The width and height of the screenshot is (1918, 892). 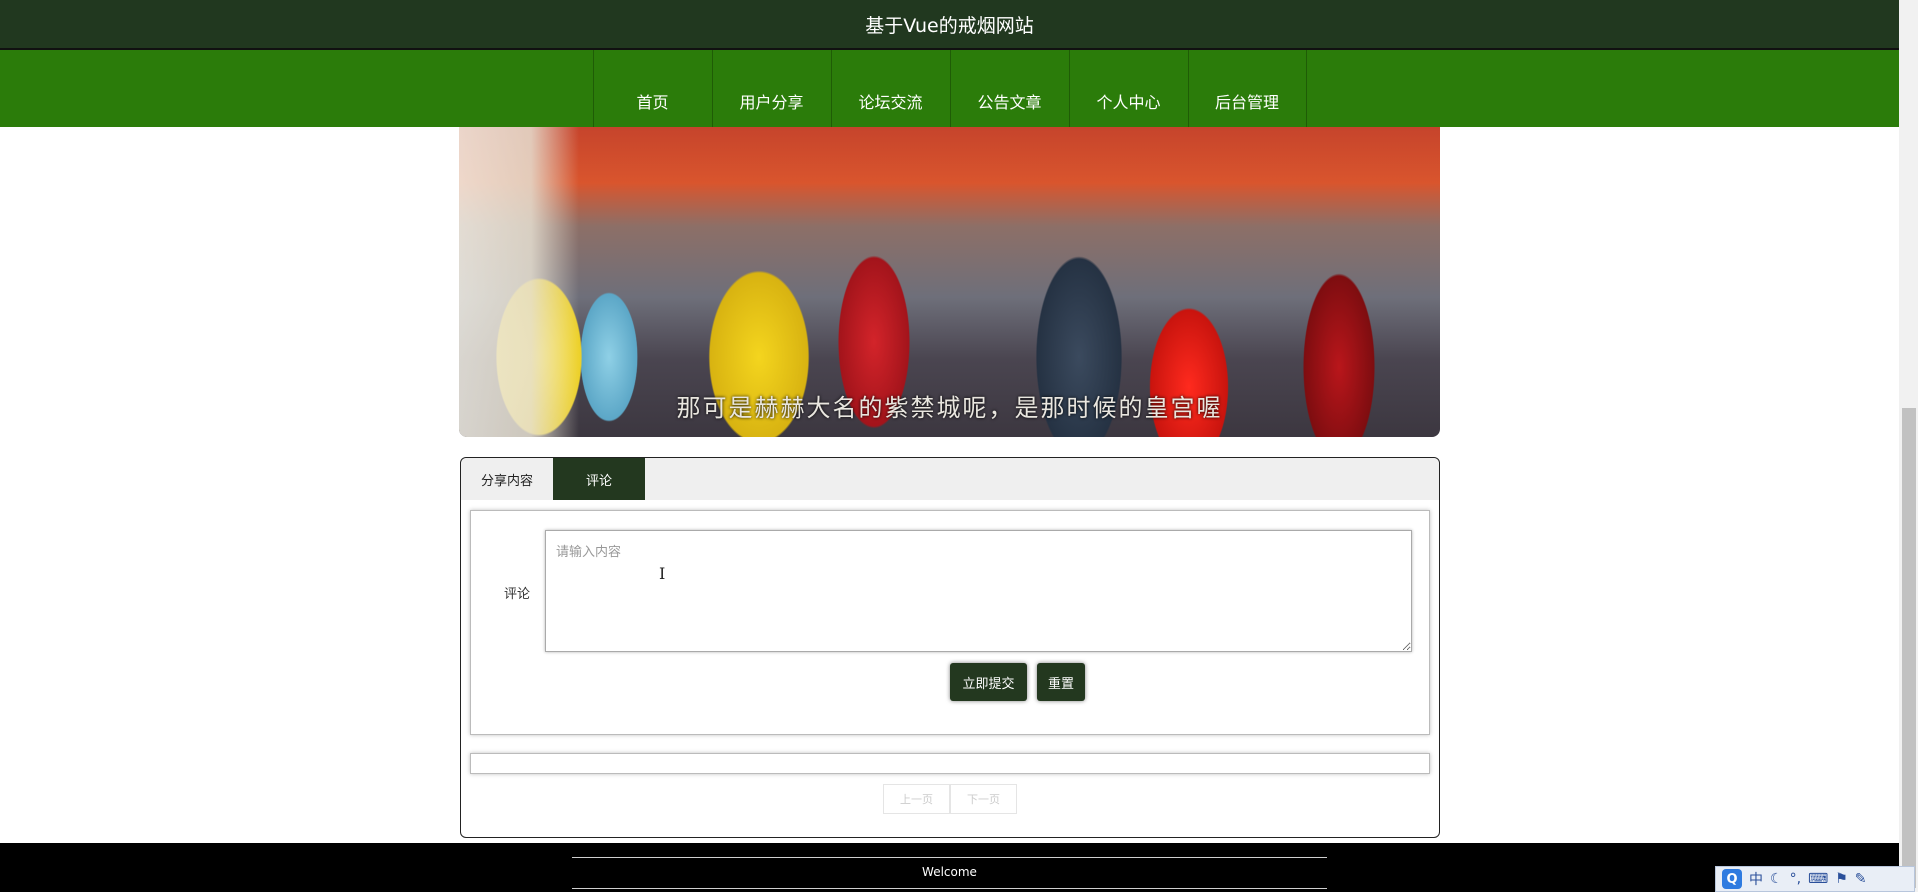 I want to click on punctuation-icon: °,, so click(x=1795, y=879).